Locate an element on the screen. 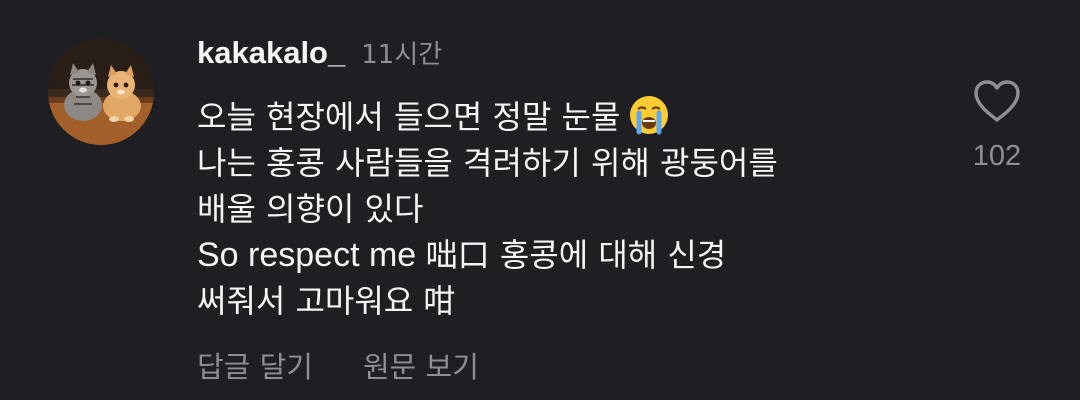  comment-line: So respect me 咄口 홍콩에 대해 신경 is located at coordinates (577, 255).